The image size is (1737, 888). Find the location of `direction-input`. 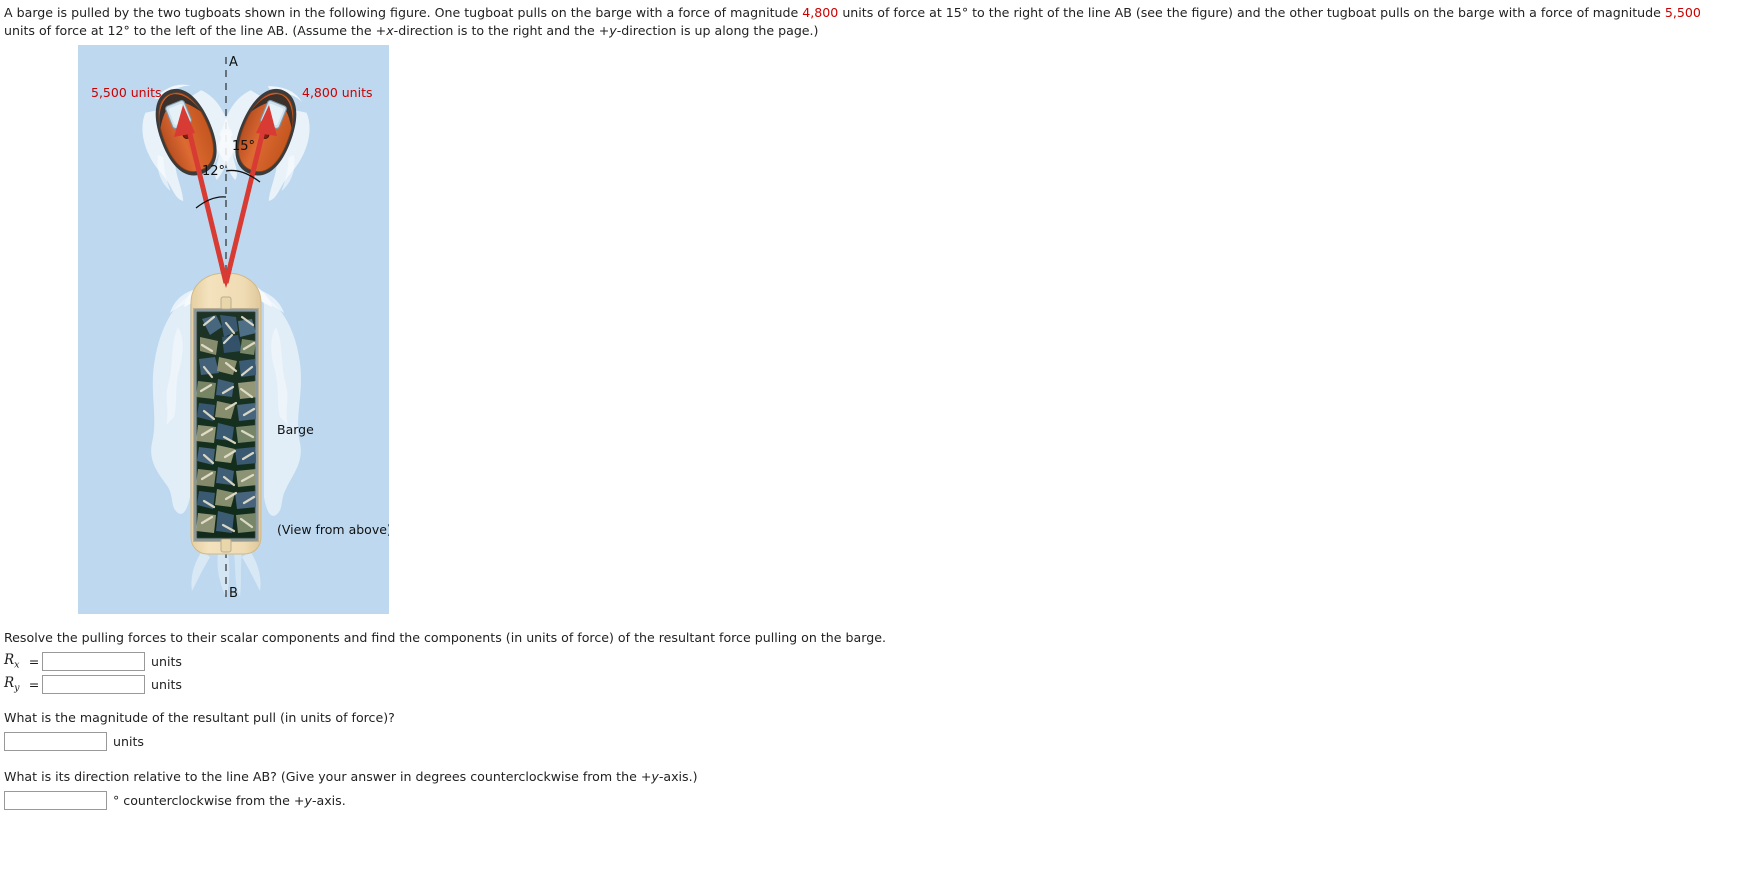

direction-input is located at coordinates (55, 800).